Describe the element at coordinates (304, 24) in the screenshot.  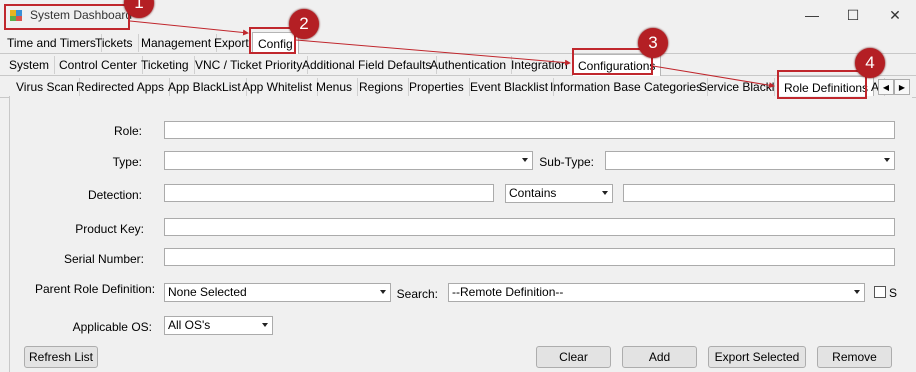
I see `step-badge-2: 2` at that location.